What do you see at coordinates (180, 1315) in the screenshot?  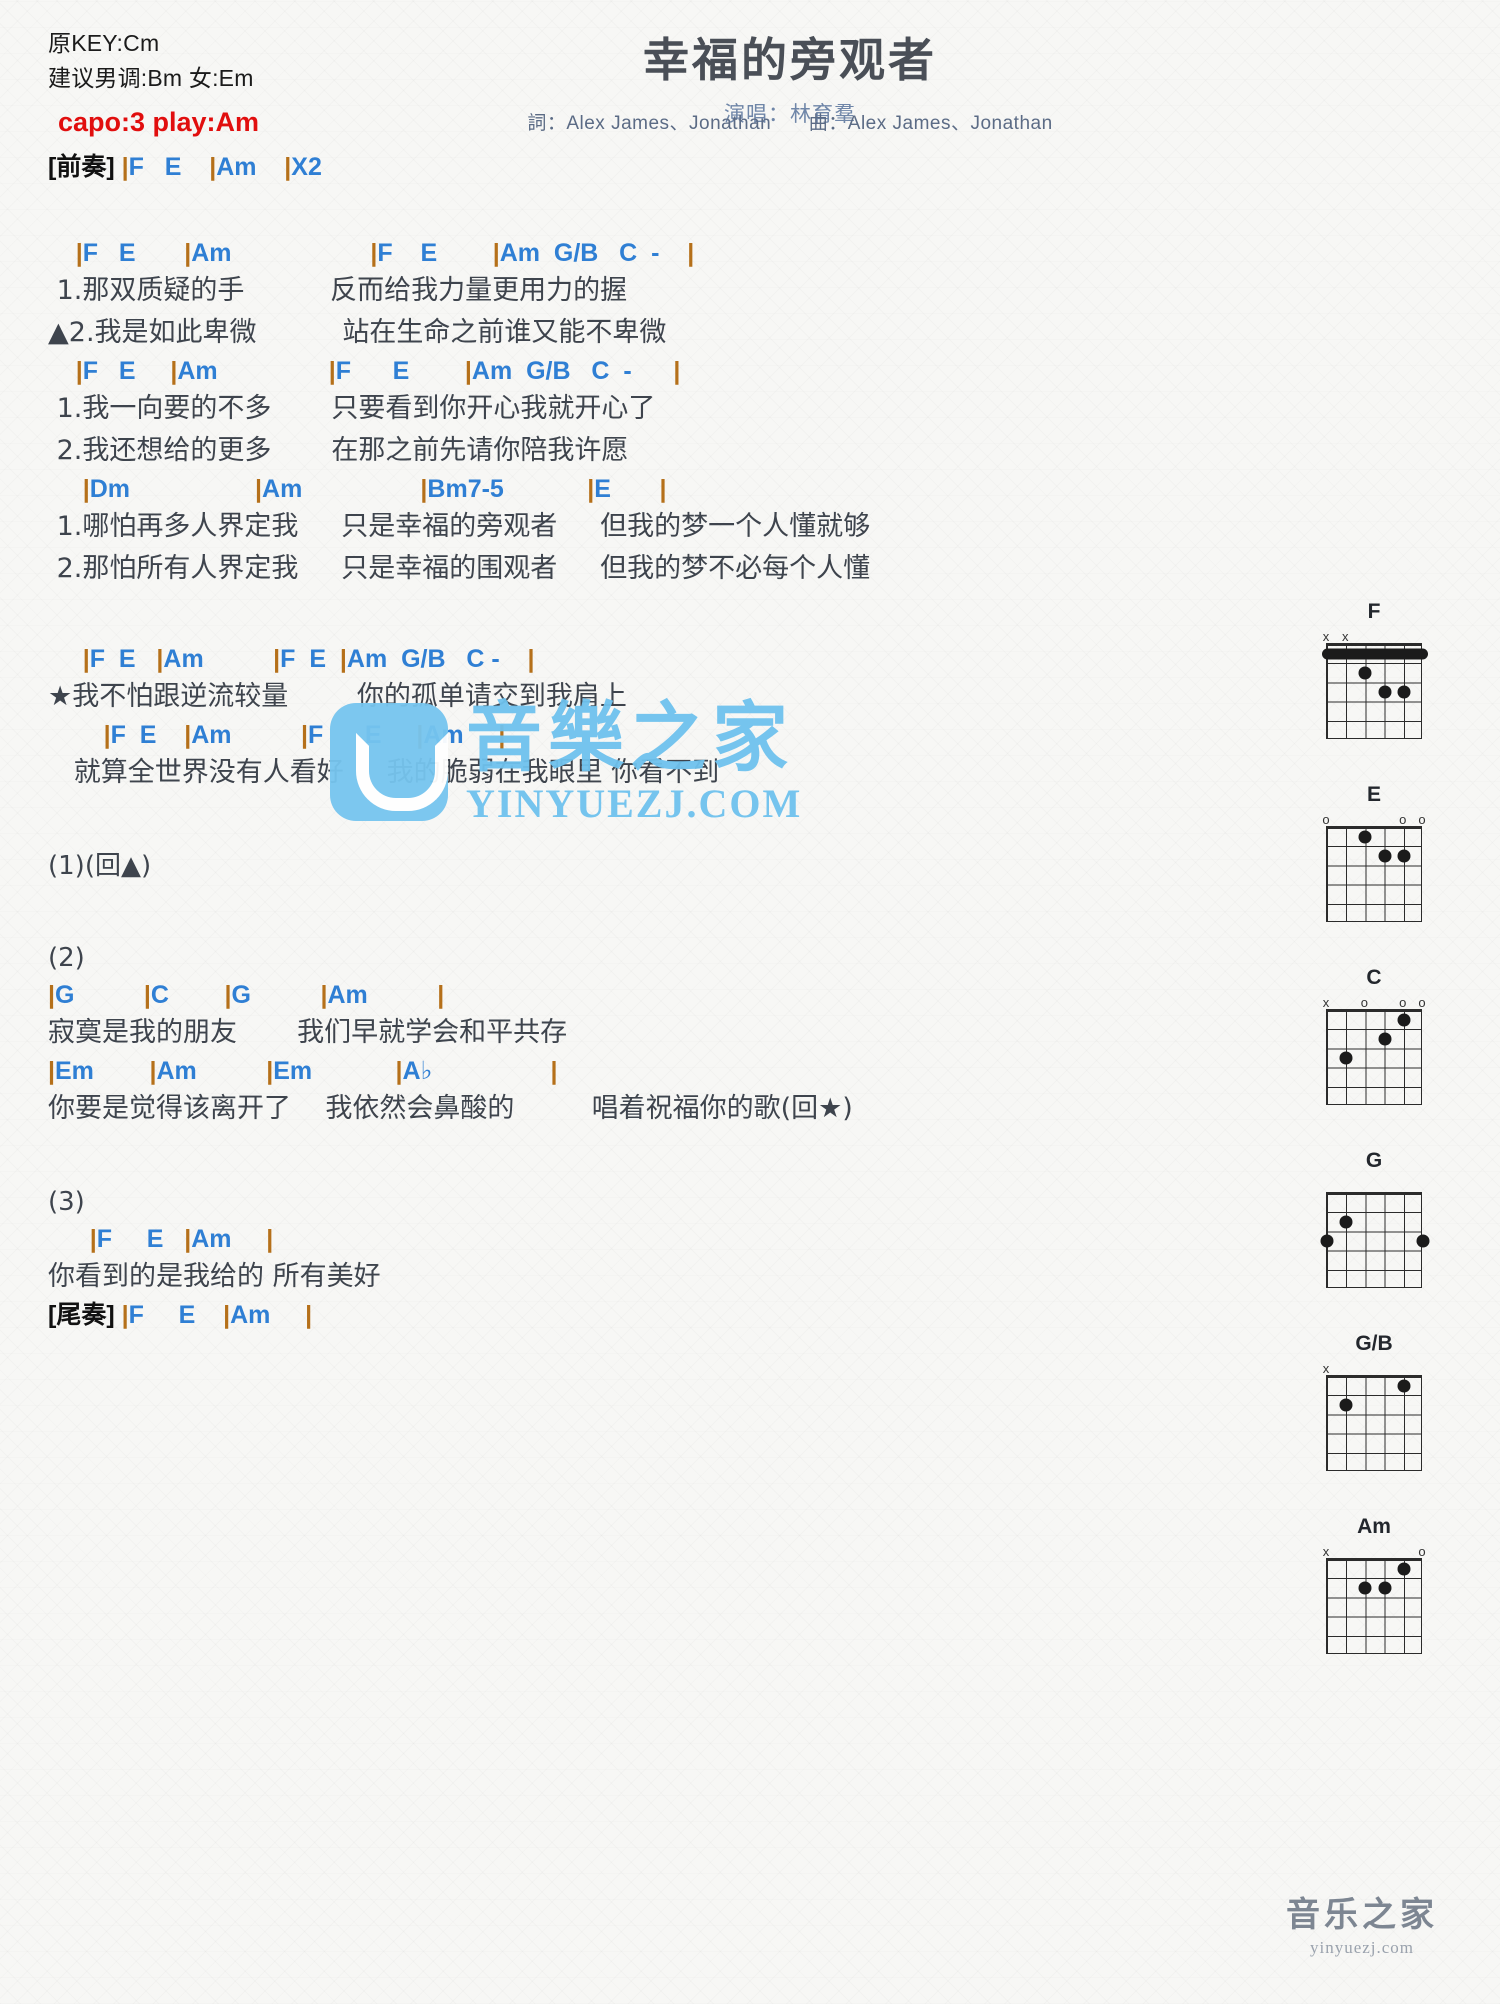 I see `outro-line: [尾奏] |F E |Am |` at bounding box center [180, 1315].